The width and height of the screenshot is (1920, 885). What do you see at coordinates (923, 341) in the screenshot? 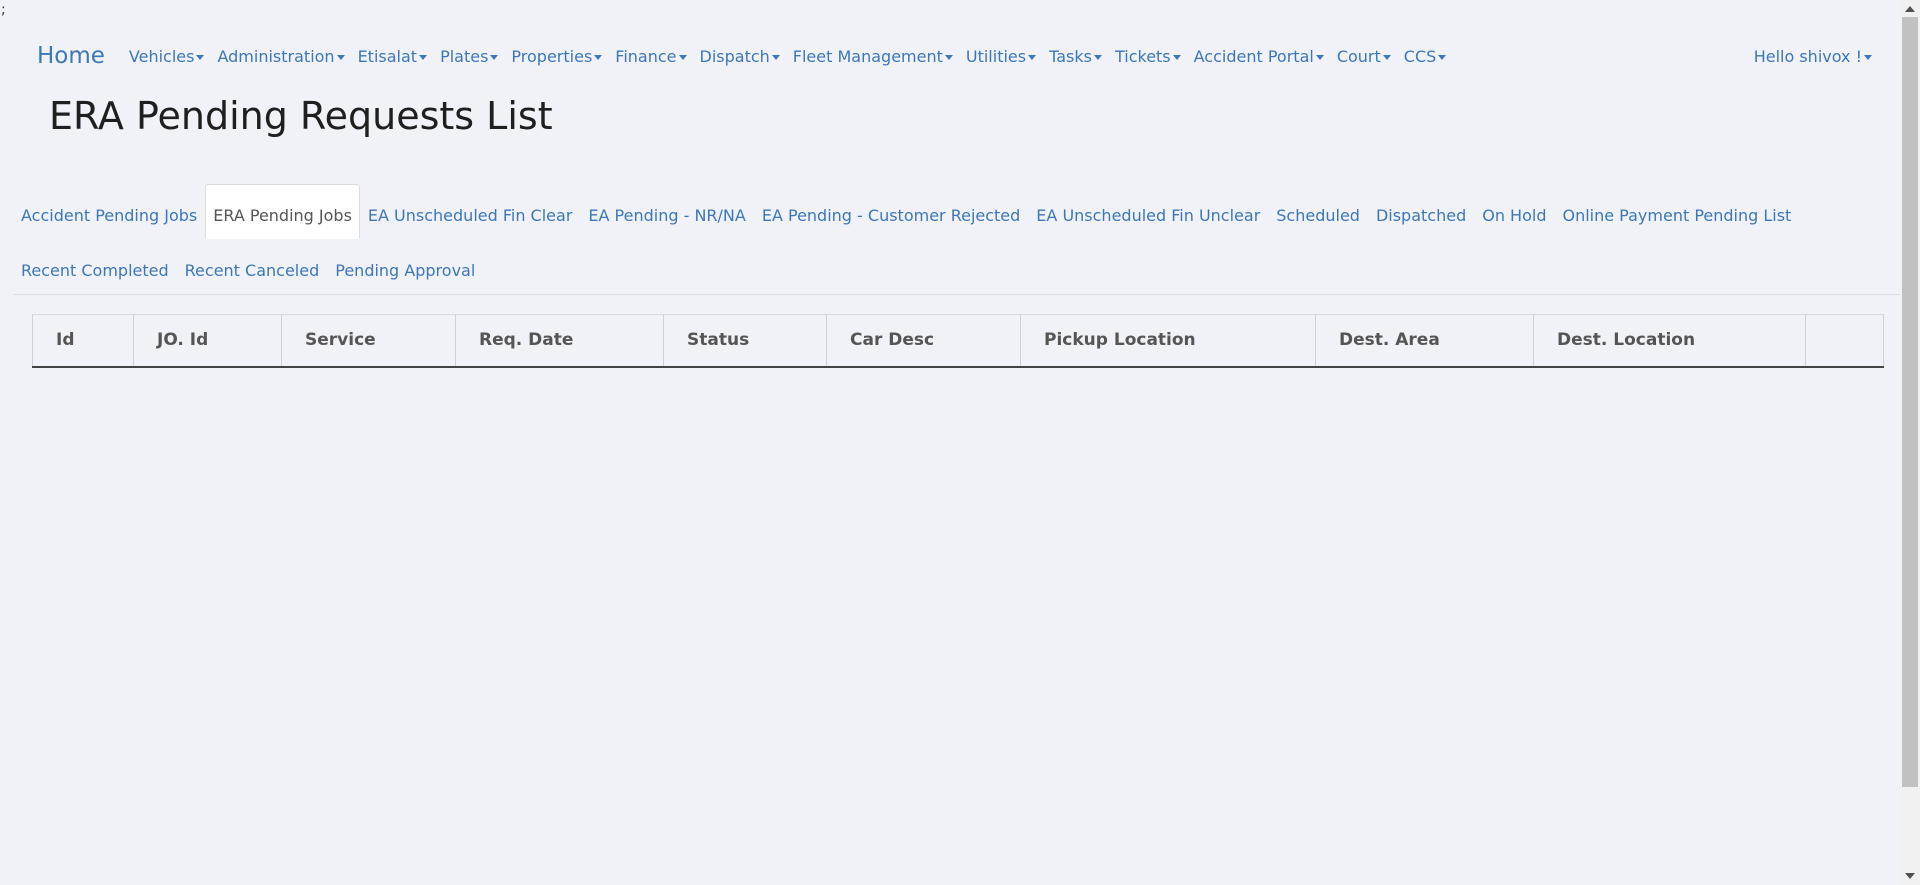
I see `column-header-car-desc: Car Desc` at bounding box center [923, 341].